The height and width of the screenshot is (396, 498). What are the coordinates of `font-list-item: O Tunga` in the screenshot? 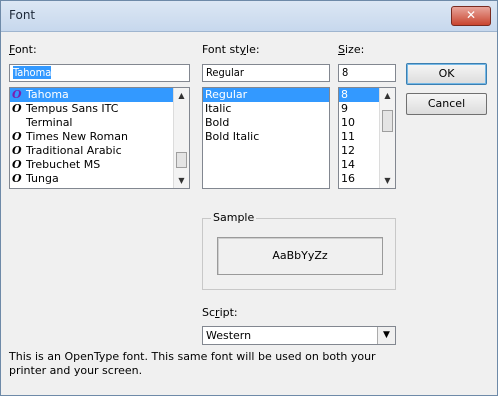 It's located at (99, 179).